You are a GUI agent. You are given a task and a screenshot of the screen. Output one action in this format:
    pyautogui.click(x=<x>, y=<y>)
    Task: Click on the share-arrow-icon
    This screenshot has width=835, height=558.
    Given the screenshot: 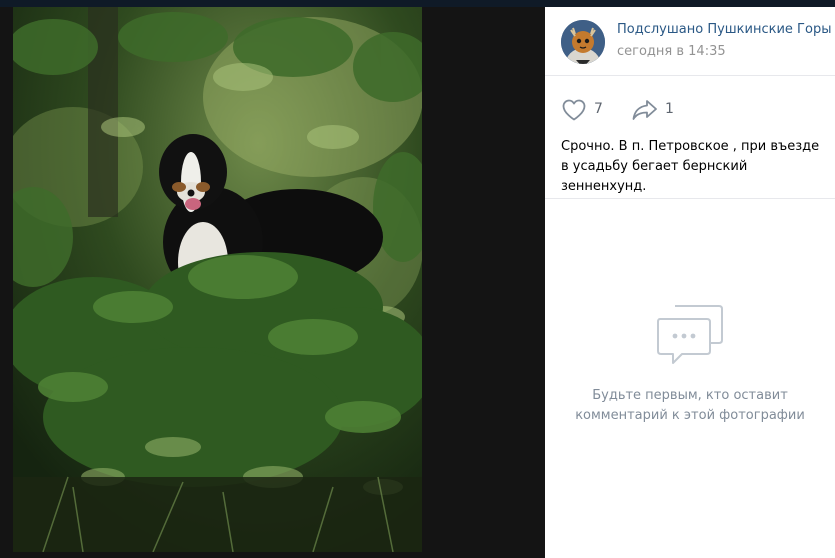 What is the action you would take?
    pyautogui.click(x=644, y=110)
    